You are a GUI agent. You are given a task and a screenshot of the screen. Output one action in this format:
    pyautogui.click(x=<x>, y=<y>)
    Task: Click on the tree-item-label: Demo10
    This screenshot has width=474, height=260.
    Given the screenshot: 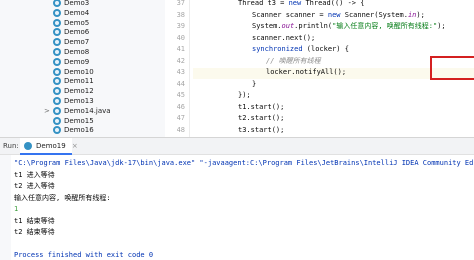 What is the action you would take?
    pyautogui.click(x=79, y=71)
    